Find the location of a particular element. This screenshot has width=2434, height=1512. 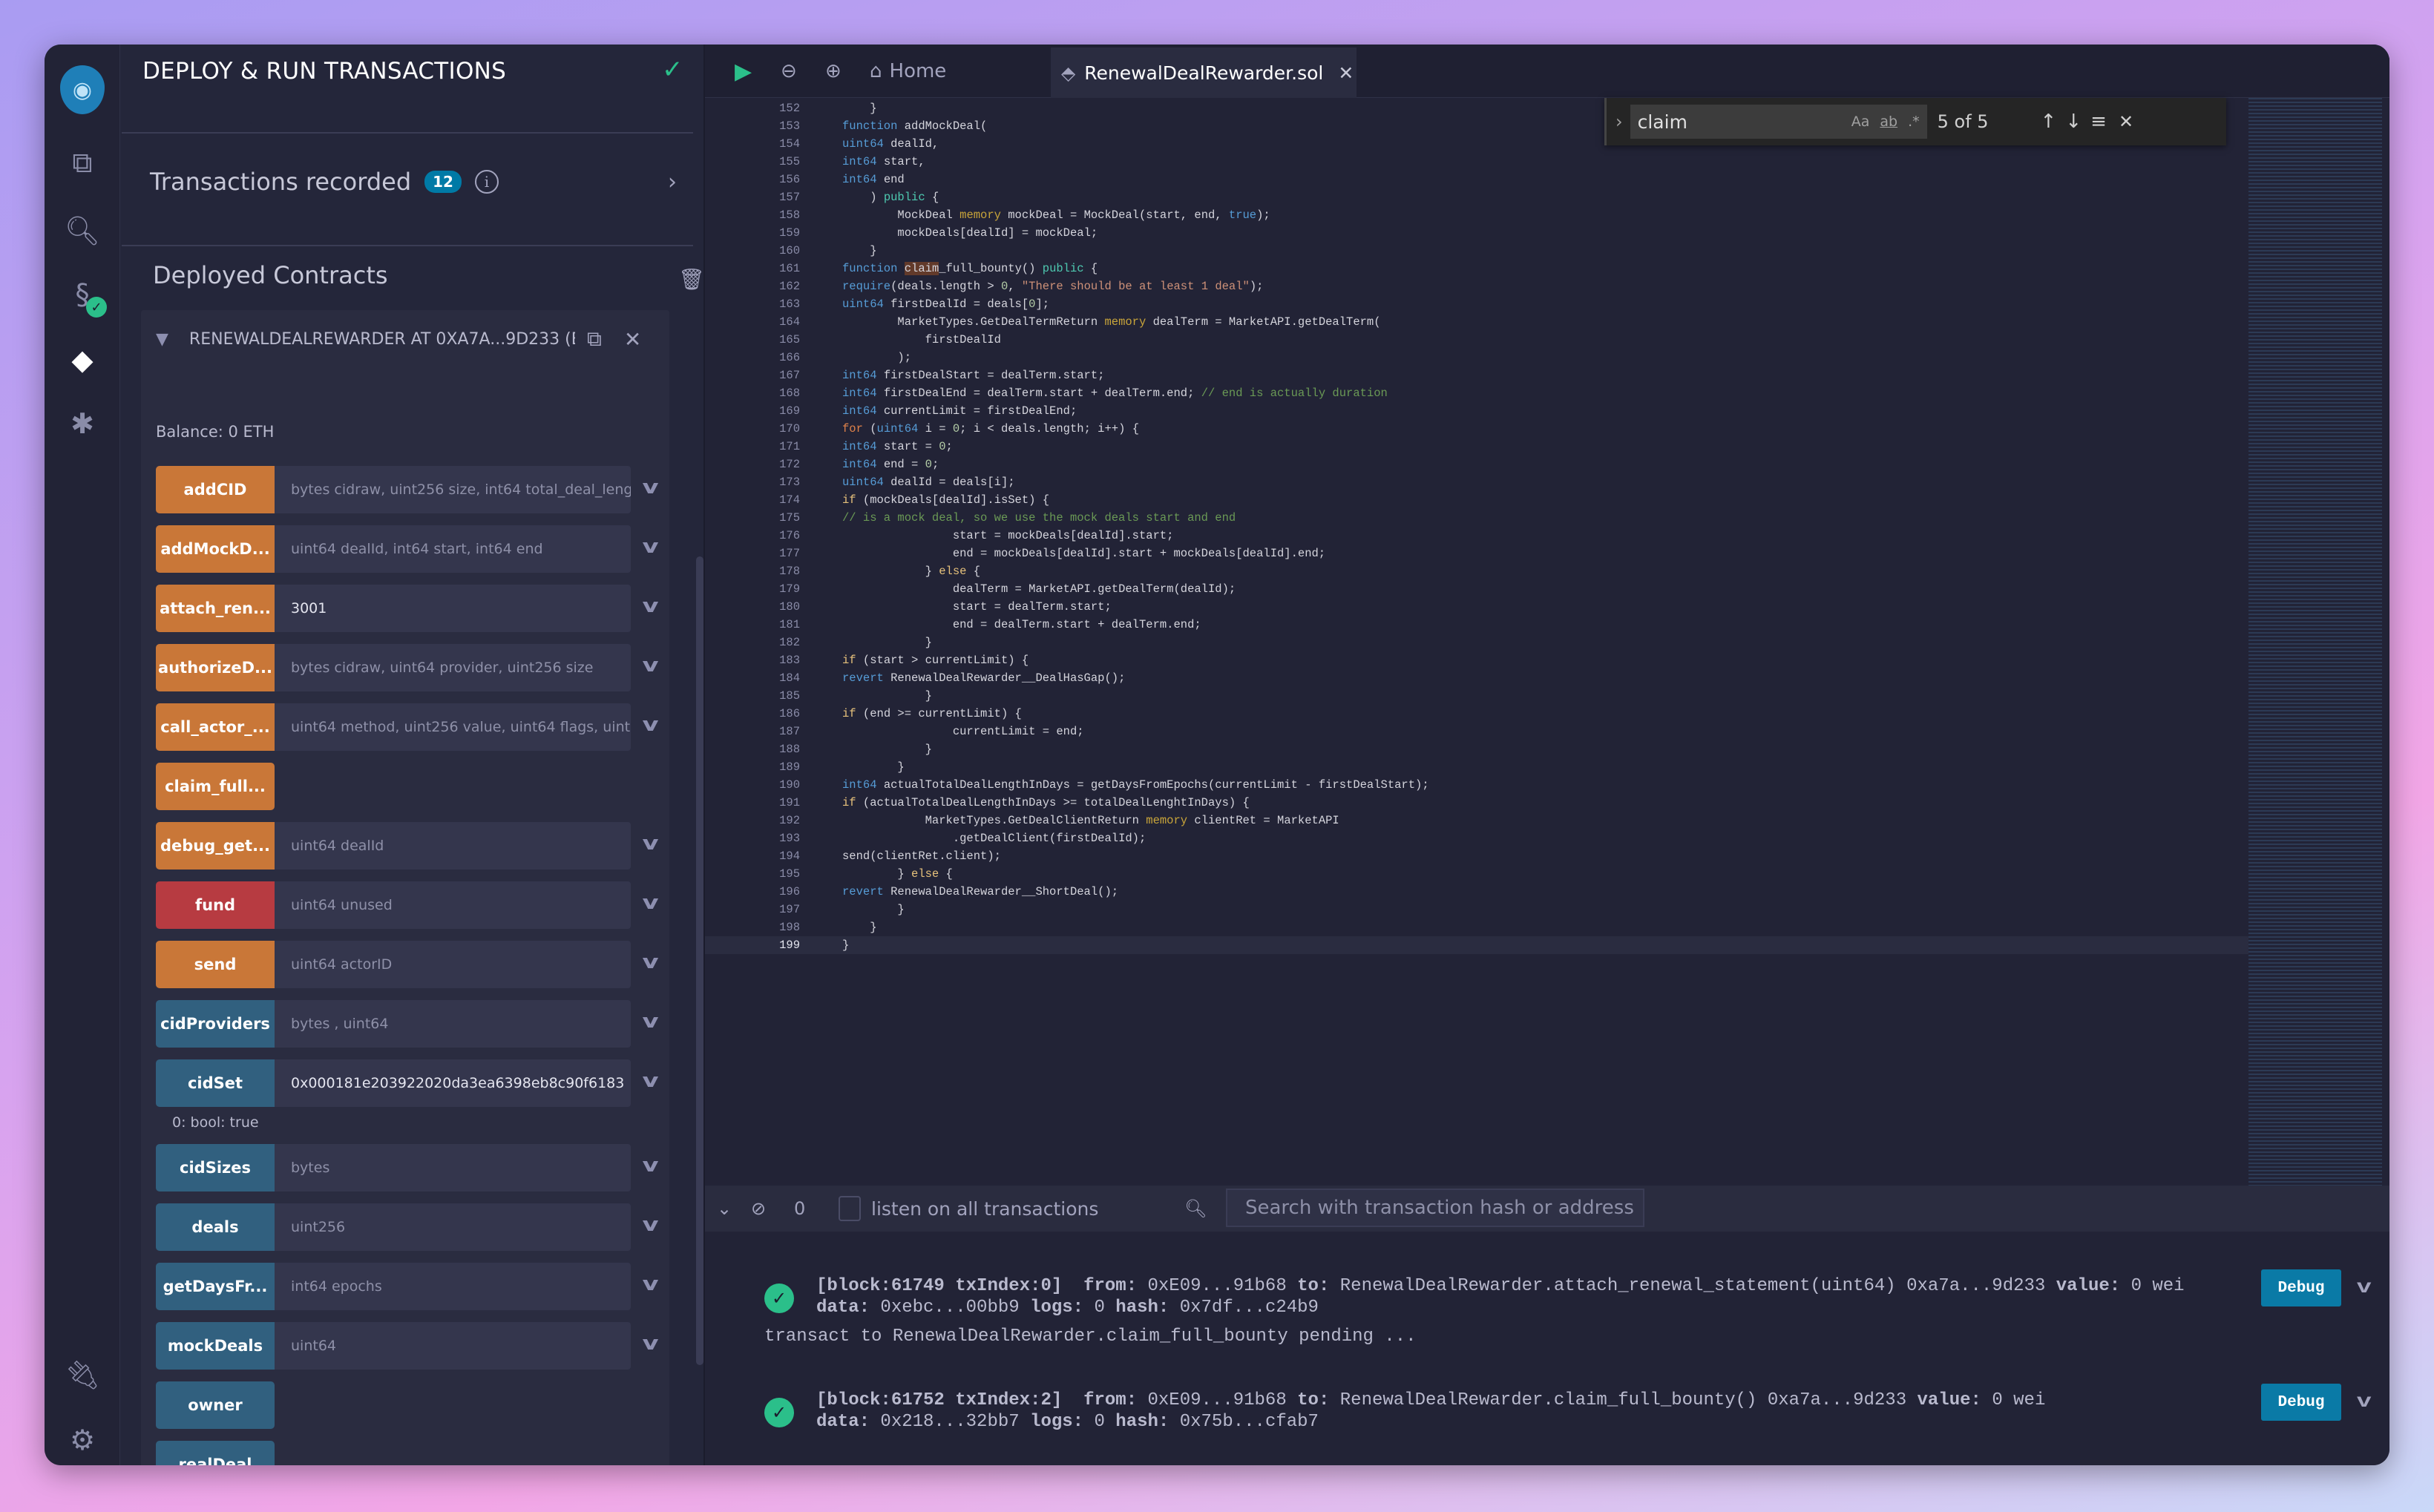

function-args-input: bytes is located at coordinates (453, 1167).